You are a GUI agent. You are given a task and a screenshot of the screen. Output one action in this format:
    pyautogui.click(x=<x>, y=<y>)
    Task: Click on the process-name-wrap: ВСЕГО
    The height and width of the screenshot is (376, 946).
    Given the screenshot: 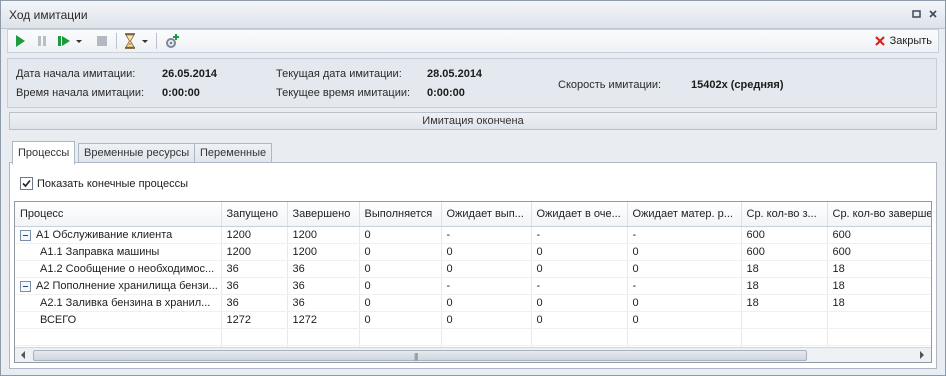 What is the action you would take?
    pyautogui.click(x=118, y=320)
    